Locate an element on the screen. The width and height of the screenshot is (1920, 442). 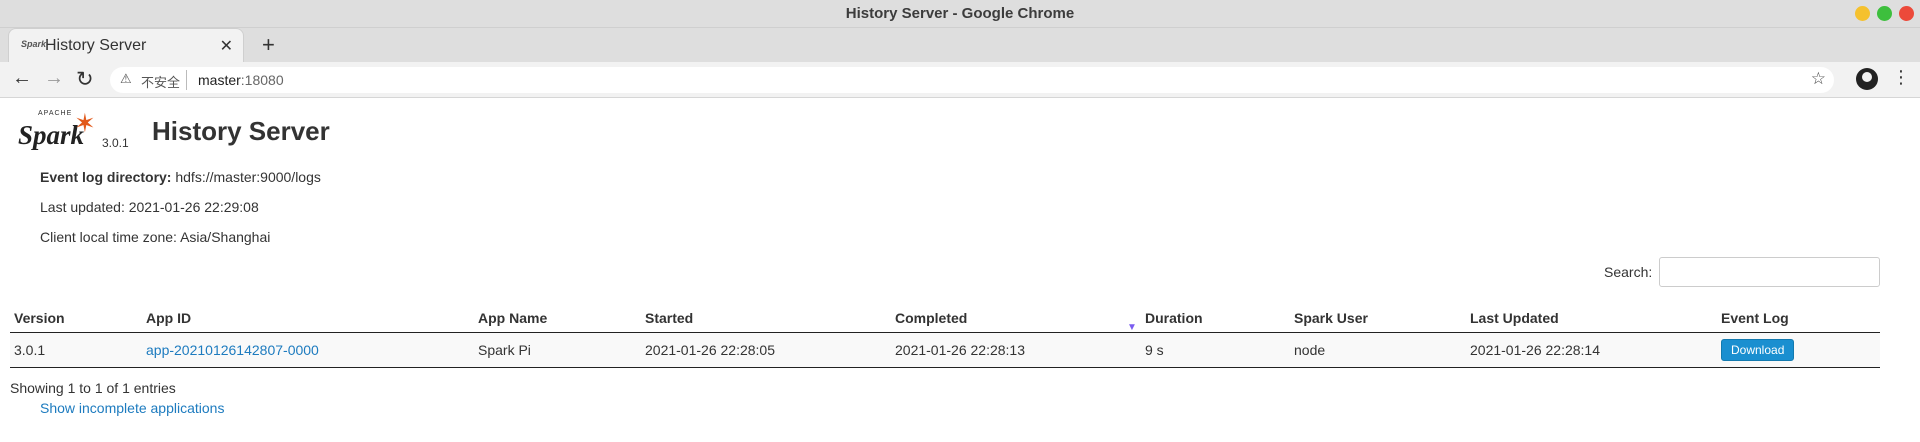
event-log-value: hdfs://master:9000/logs is located at coordinates (246, 177).